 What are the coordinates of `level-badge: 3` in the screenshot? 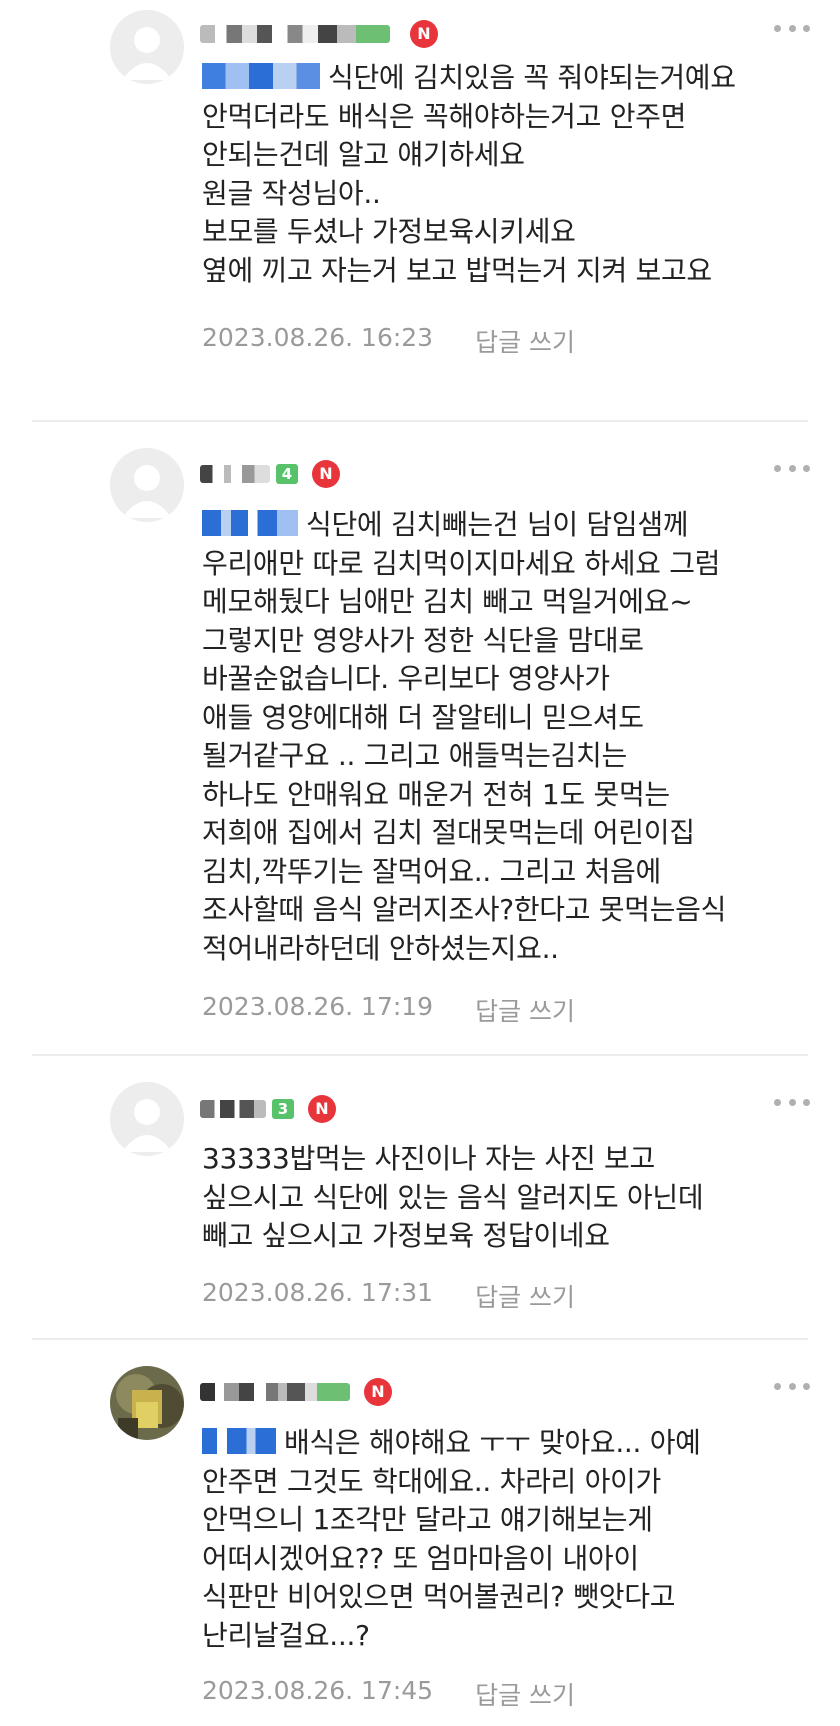 It's located at (283, 1109).